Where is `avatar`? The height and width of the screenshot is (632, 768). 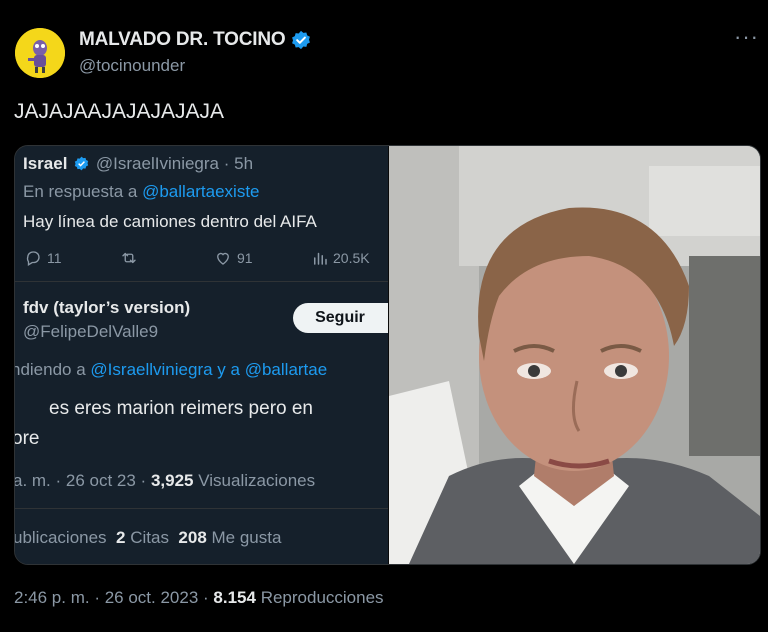
avatar is located at coordinates (40, 53).